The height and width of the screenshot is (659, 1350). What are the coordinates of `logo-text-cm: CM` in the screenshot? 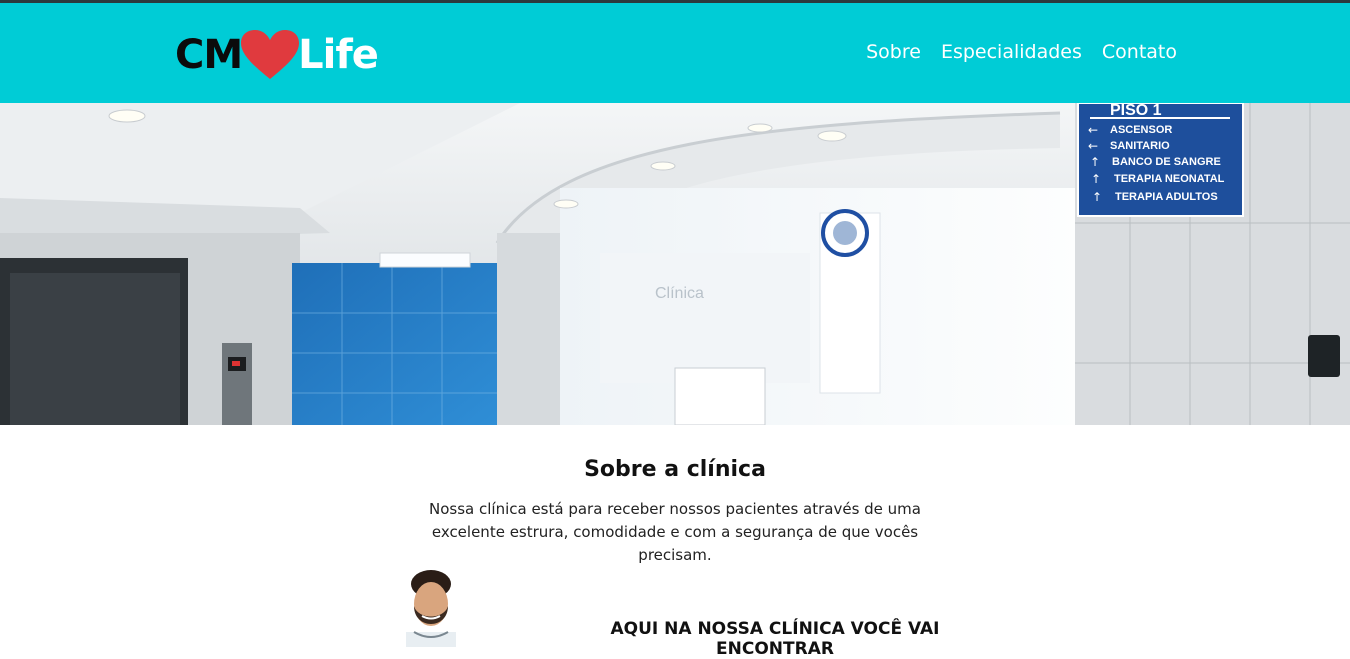 It's located at (209, 55).